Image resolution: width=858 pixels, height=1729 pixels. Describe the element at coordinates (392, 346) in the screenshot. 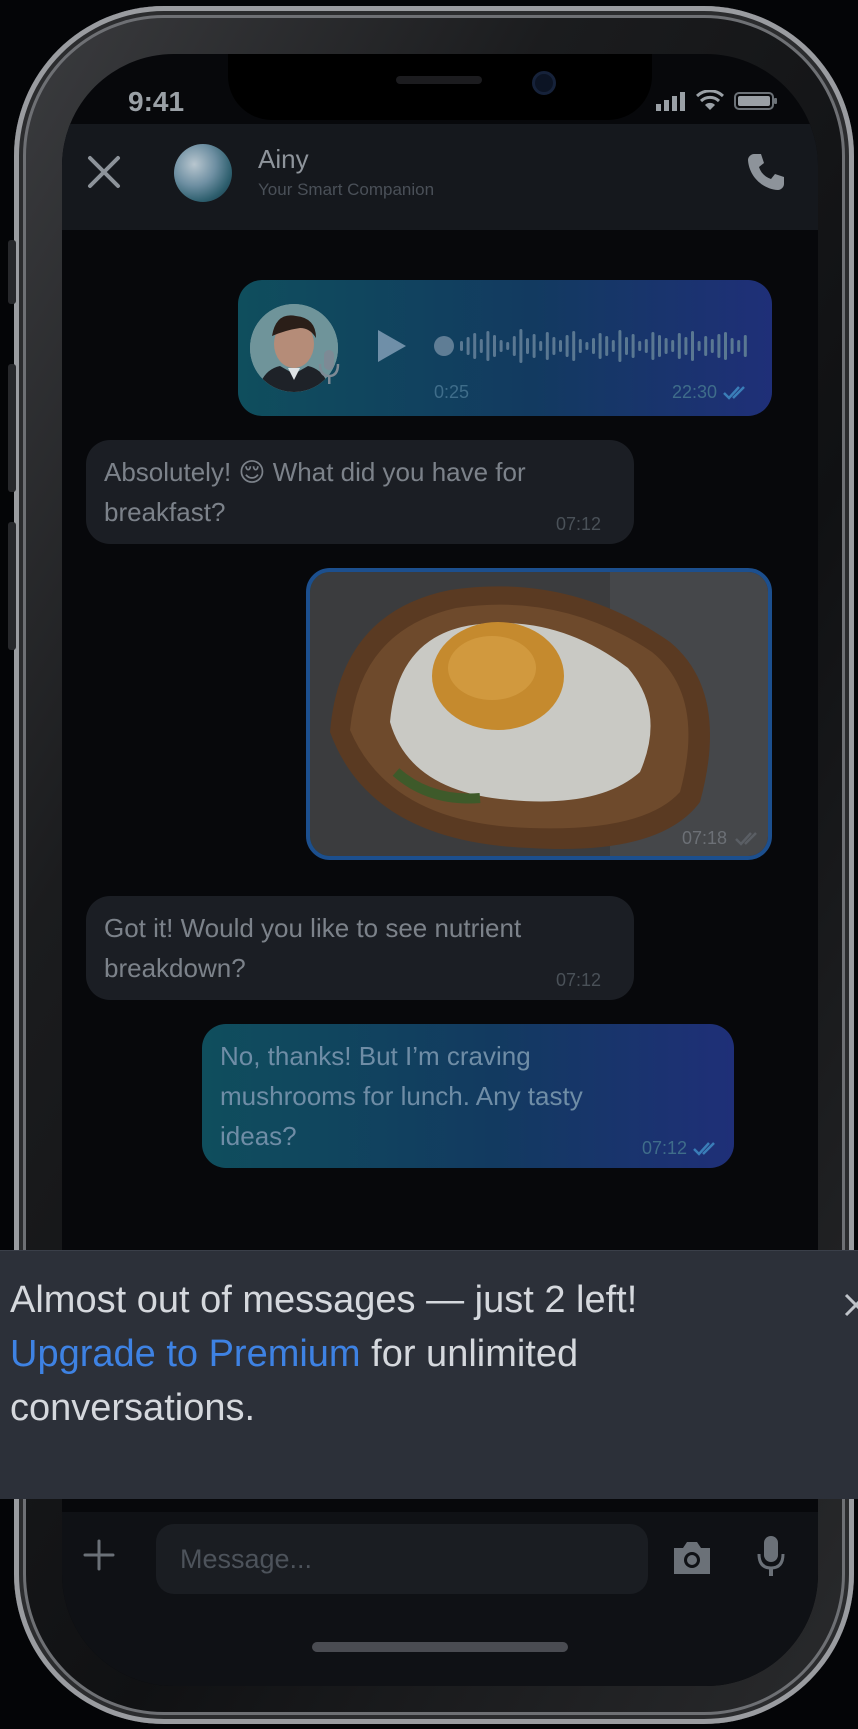

I see `play-icon` at that location.